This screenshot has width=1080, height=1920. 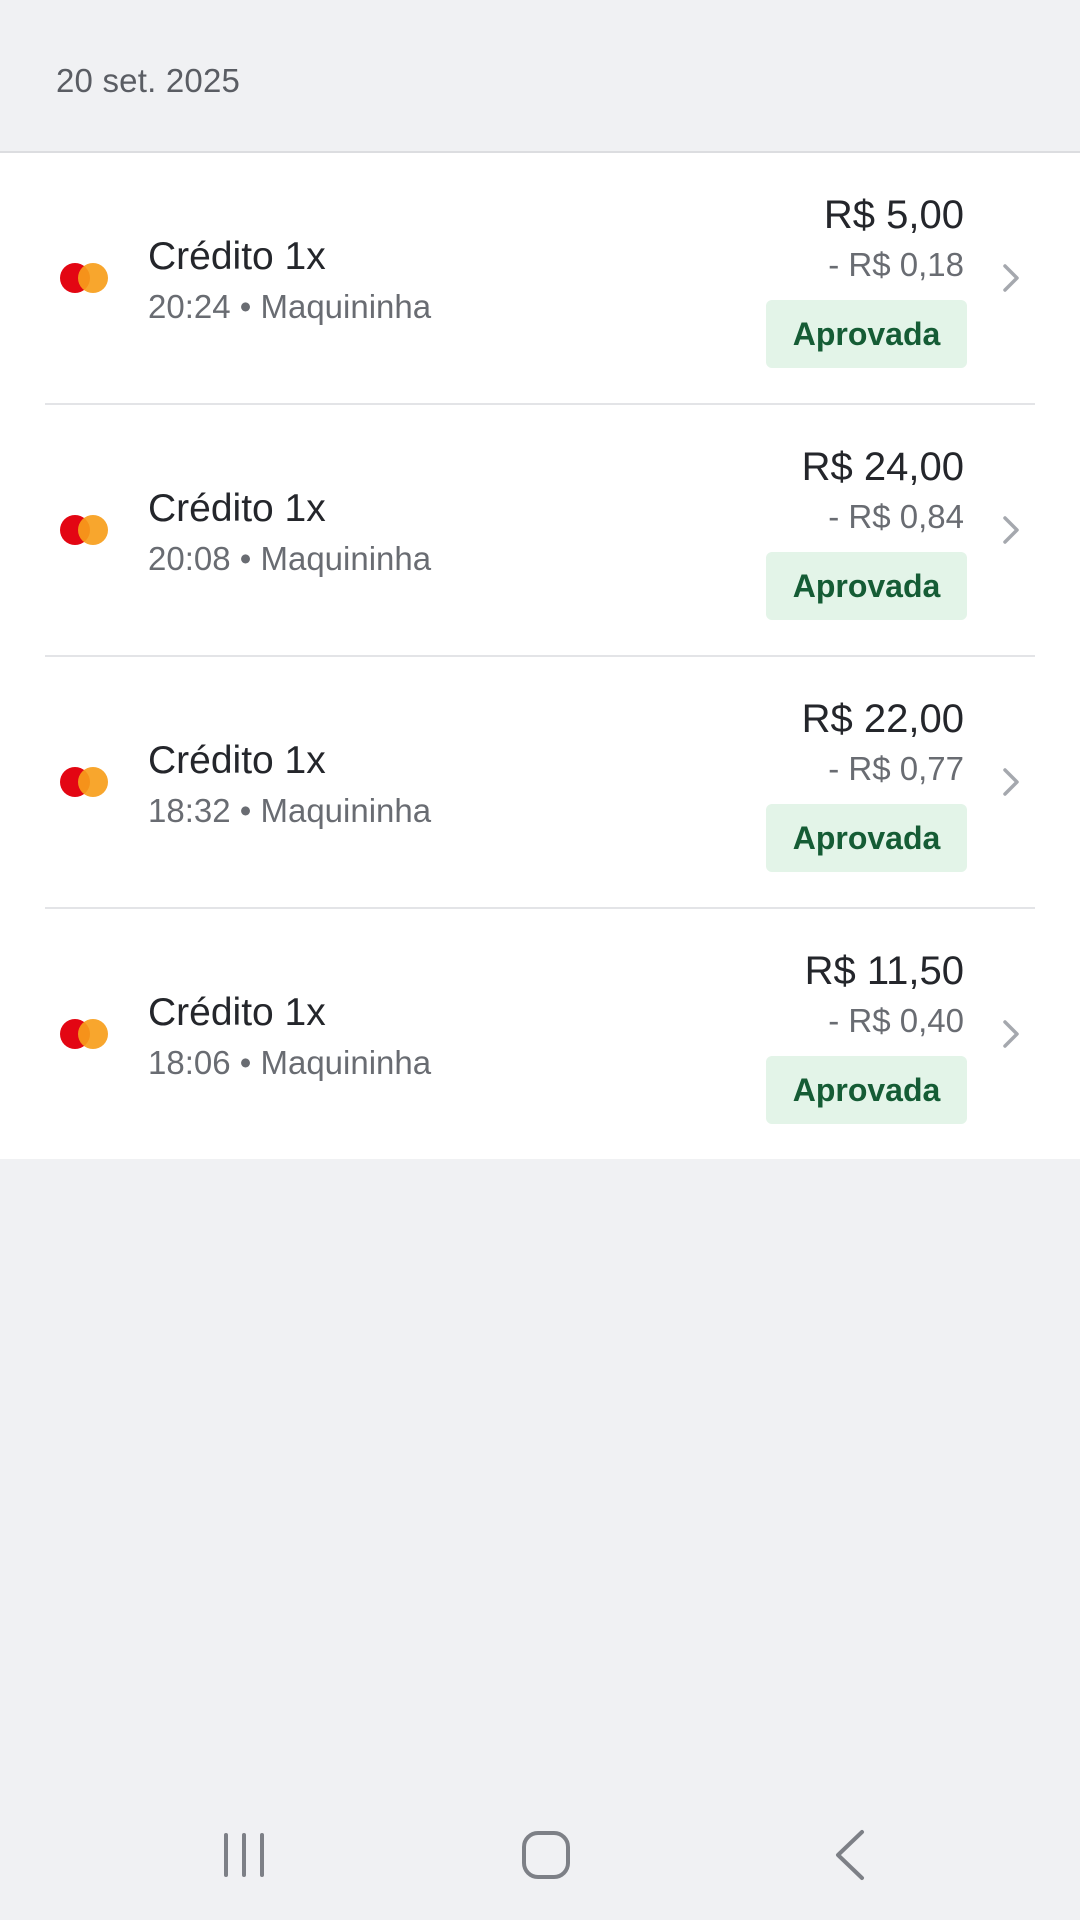 What do you see at coordinates (189, 558) in the screenshot?
I see `transaction-time: 20:08` at bounding box center [189, 558].